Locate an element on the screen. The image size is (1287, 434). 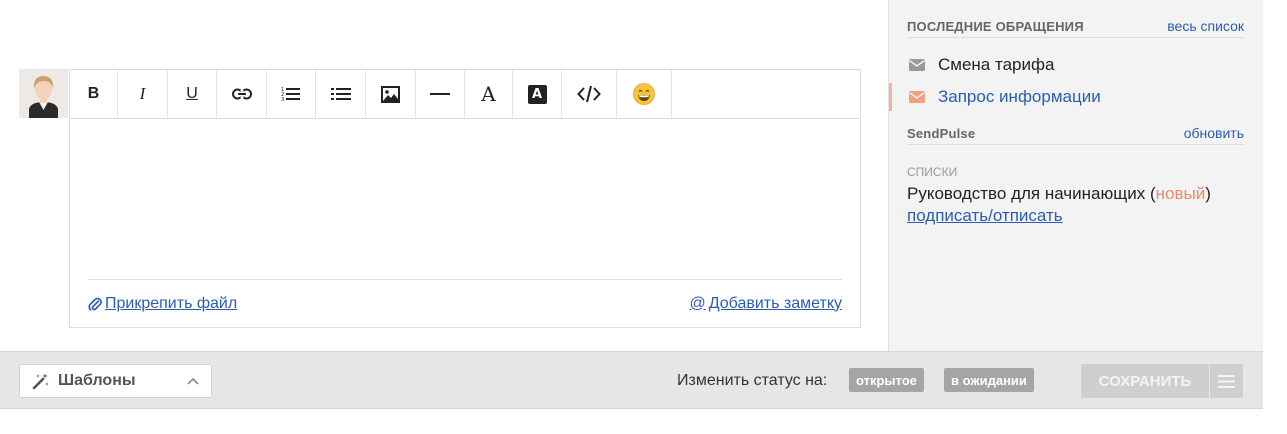
underline-button: U is located at coordinates (192, 94).